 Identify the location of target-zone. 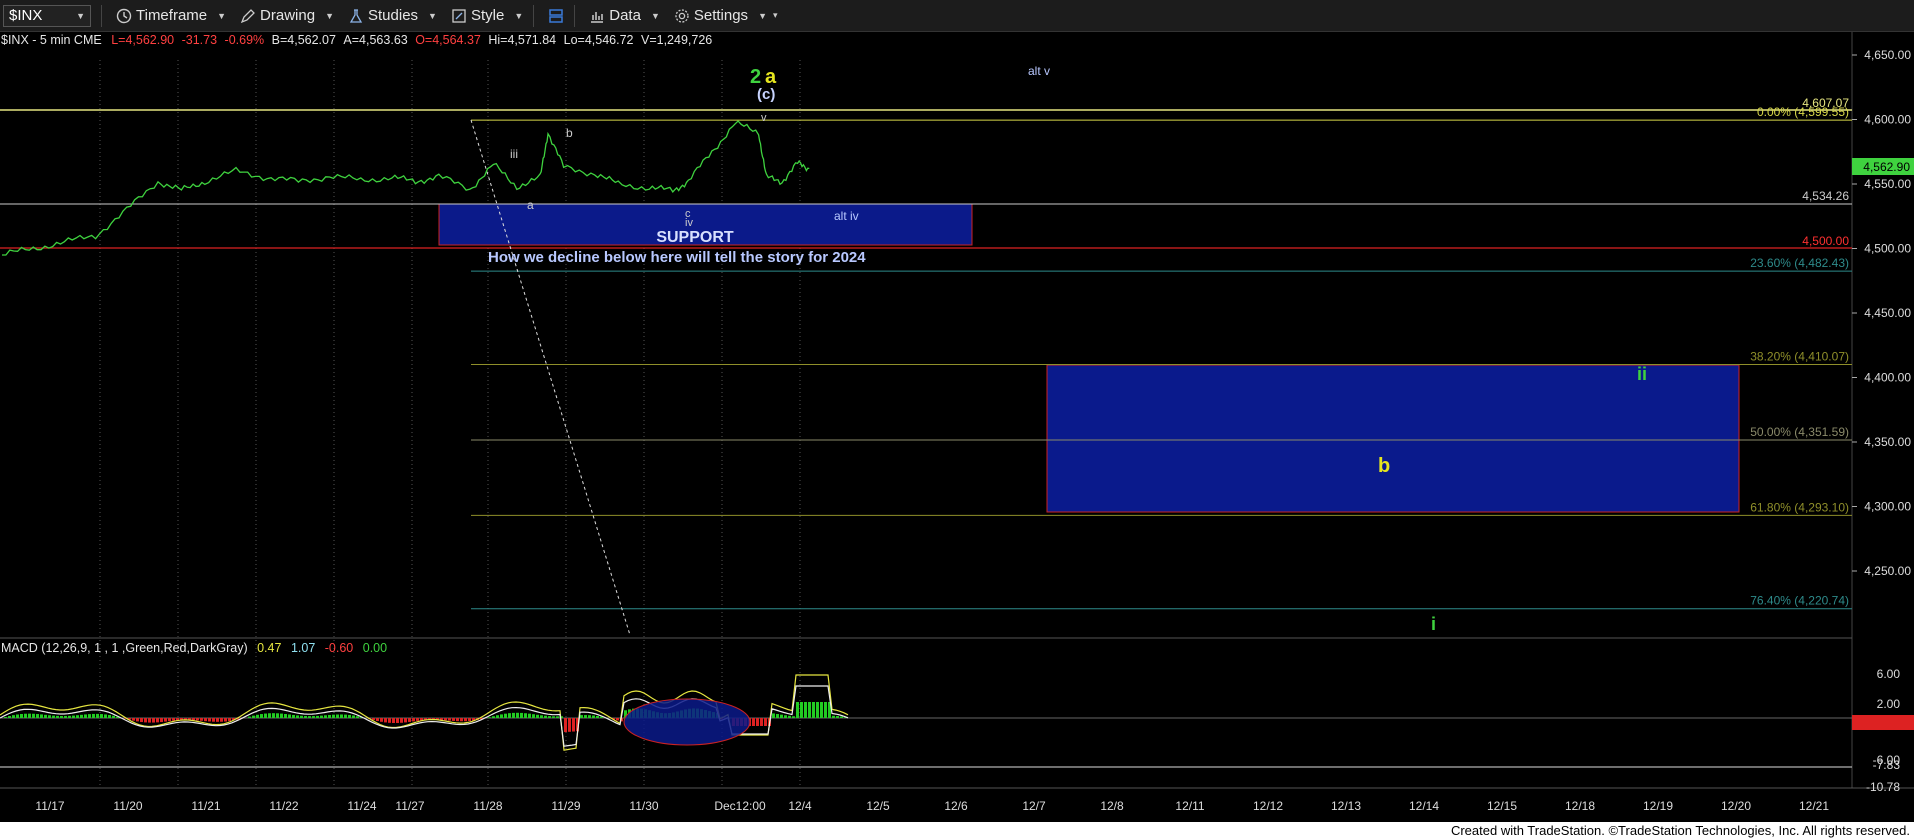
(1393, 438).